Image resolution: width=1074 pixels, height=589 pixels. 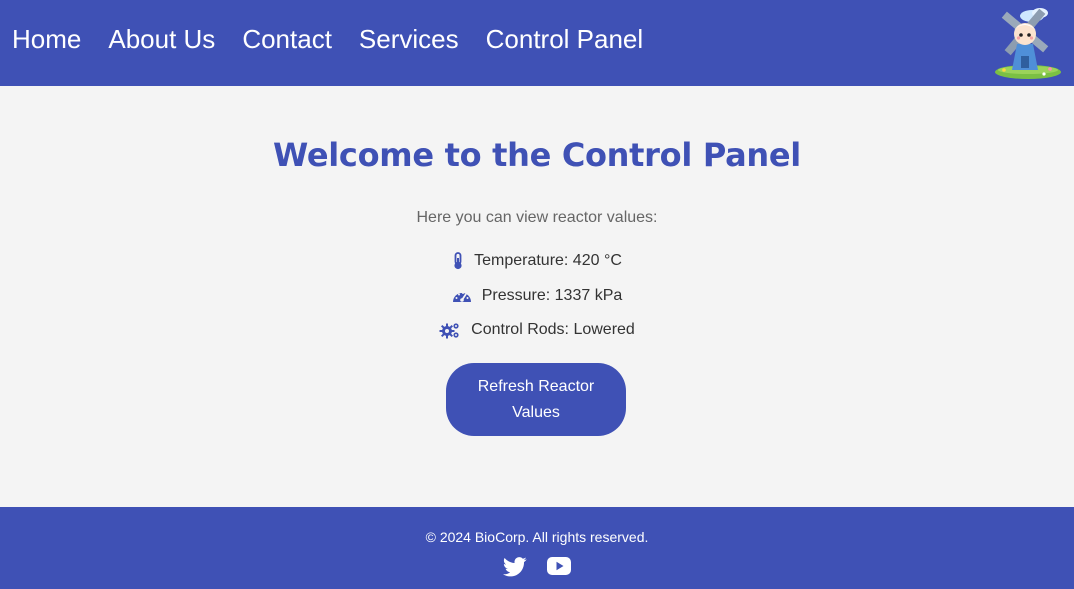 What do you see at coordinates (553, 329) in the screenshot?
I see `control-rods-label: Control Rods: Lowered` at bounding box center [553, 329].